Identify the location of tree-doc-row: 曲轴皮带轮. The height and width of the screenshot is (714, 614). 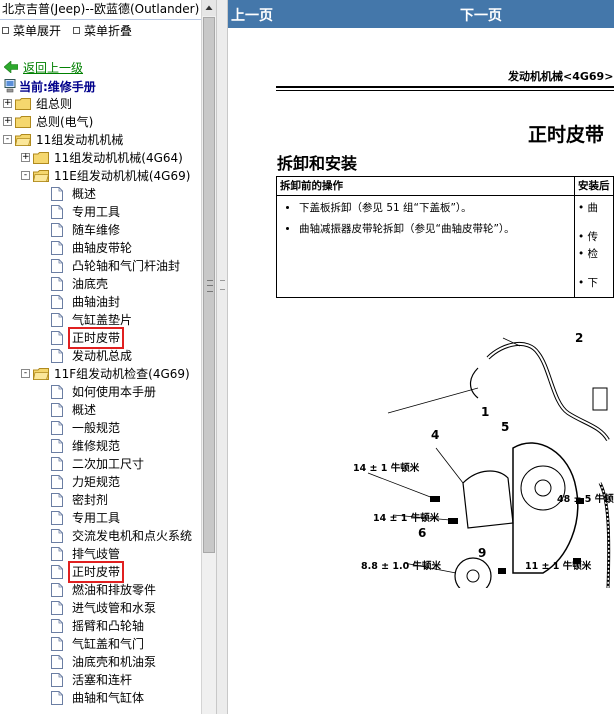
(100, 248).